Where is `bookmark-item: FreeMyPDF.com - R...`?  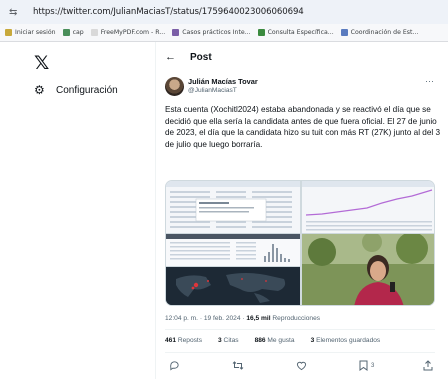
bookmark-item: FreeMyPDF.com - R... is located at coordinates (128, 32).